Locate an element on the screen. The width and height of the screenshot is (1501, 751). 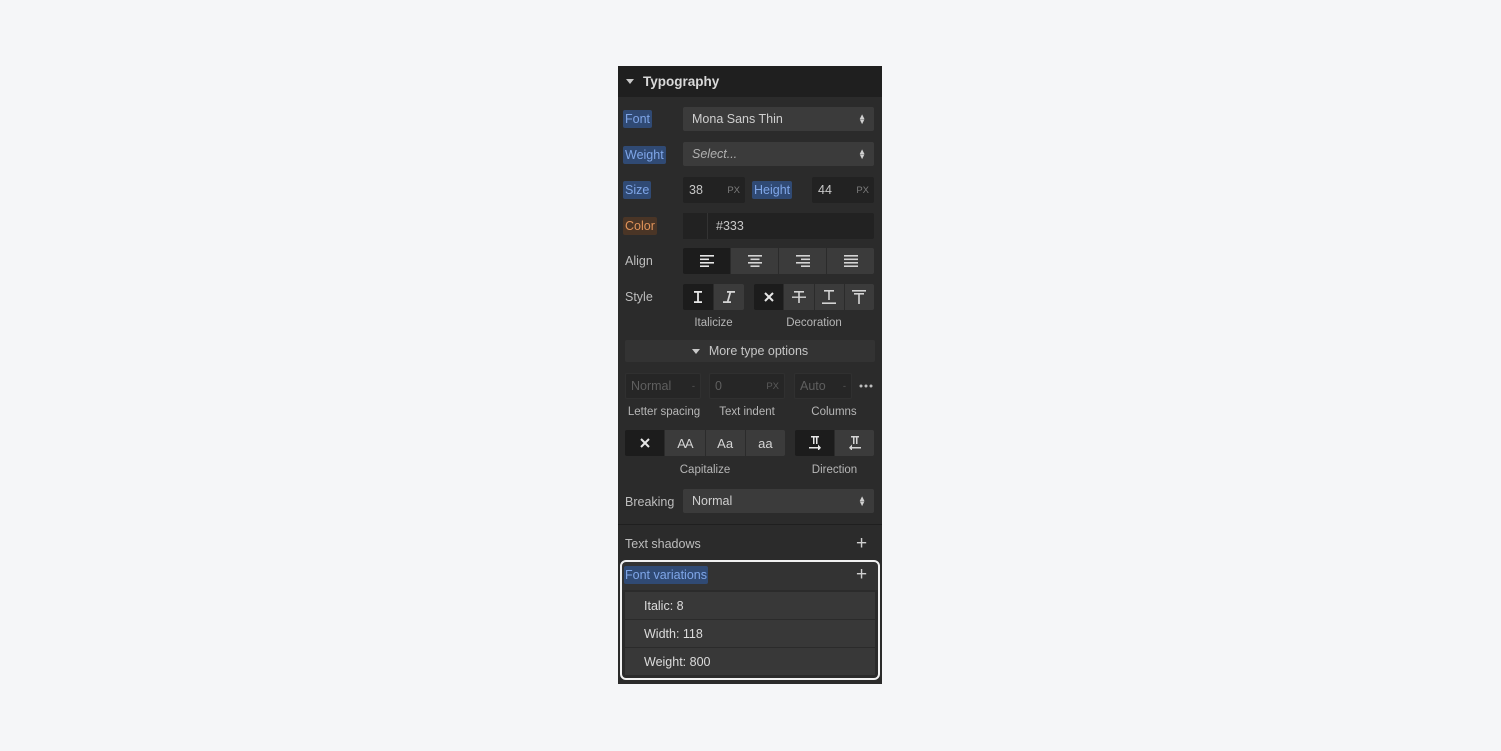
strikethrough-icon is located at coordinates (798, 297).